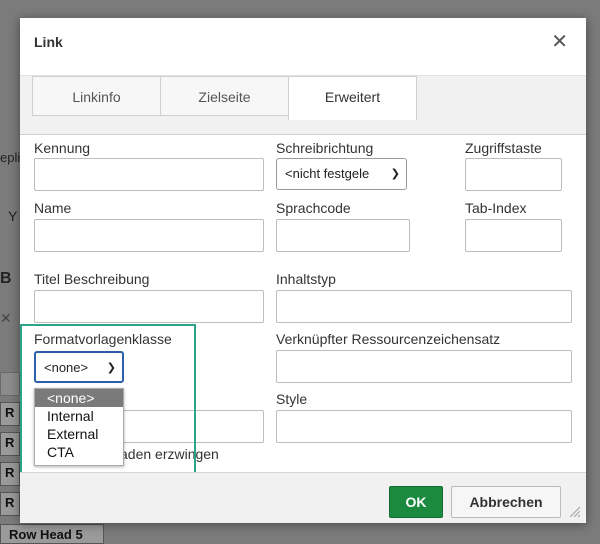 The width and height of the screenshot is (600, 544). What do you see at coordinates (303, 497) in the screenshot?
I see `dialog-footer: OK Abbrechen` at bounding box center [303, 497].